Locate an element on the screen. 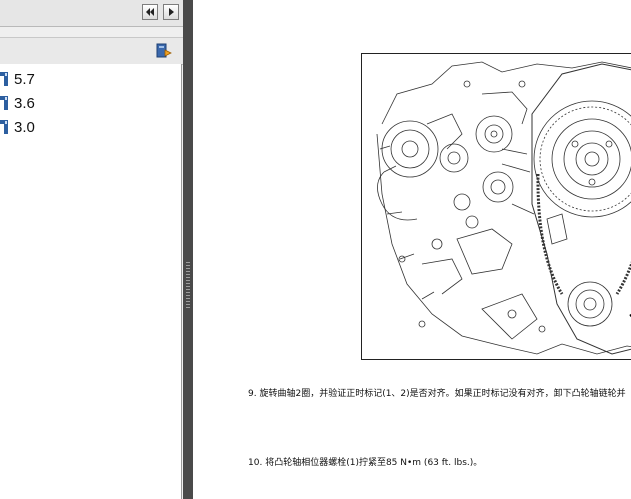  splitter-grip is located at coordinates (188, 285).